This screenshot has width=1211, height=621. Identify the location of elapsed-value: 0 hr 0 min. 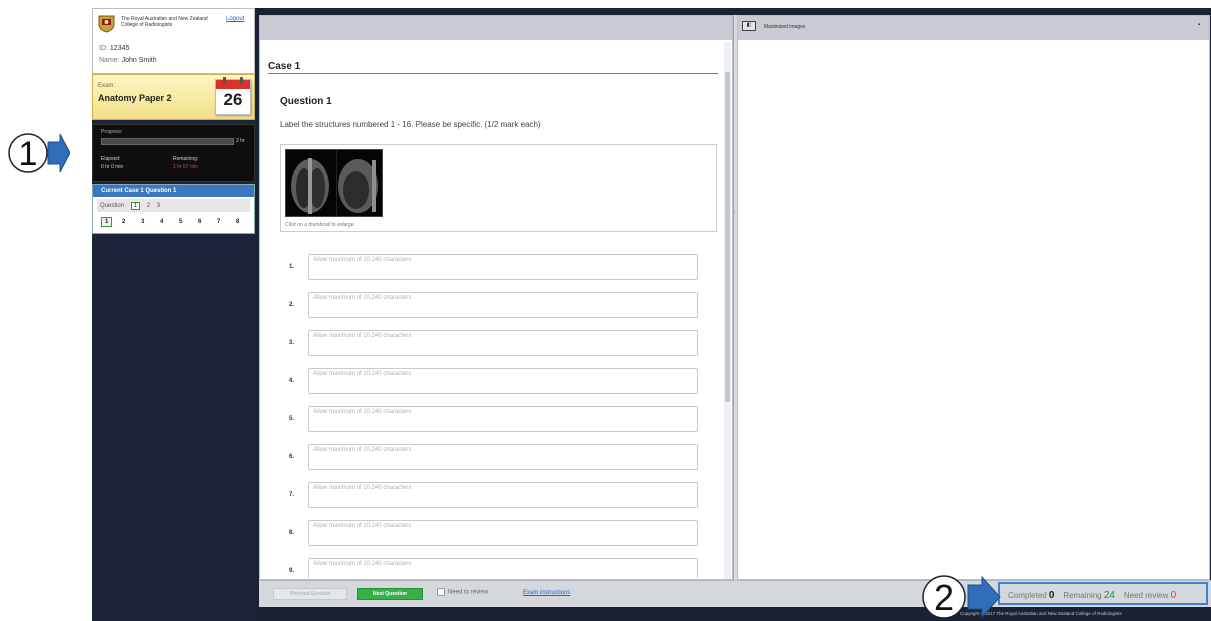
(112, 167).